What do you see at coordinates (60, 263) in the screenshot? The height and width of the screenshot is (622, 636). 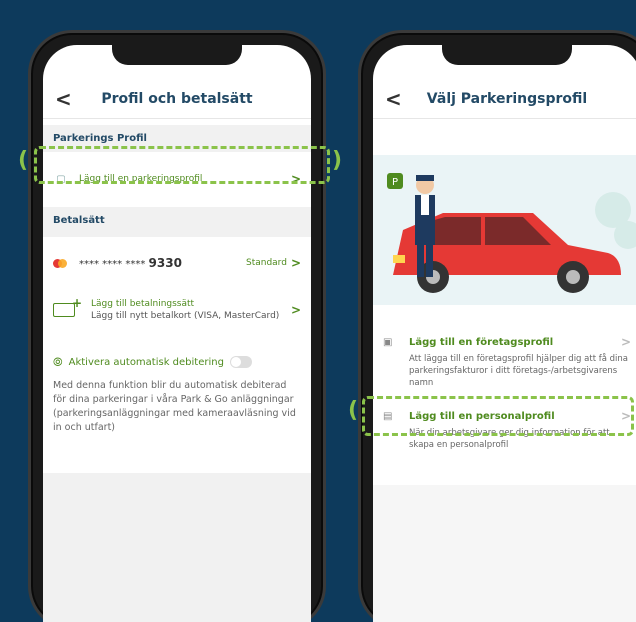 I see `mastercard-icon` at bounding box center [60, 263].